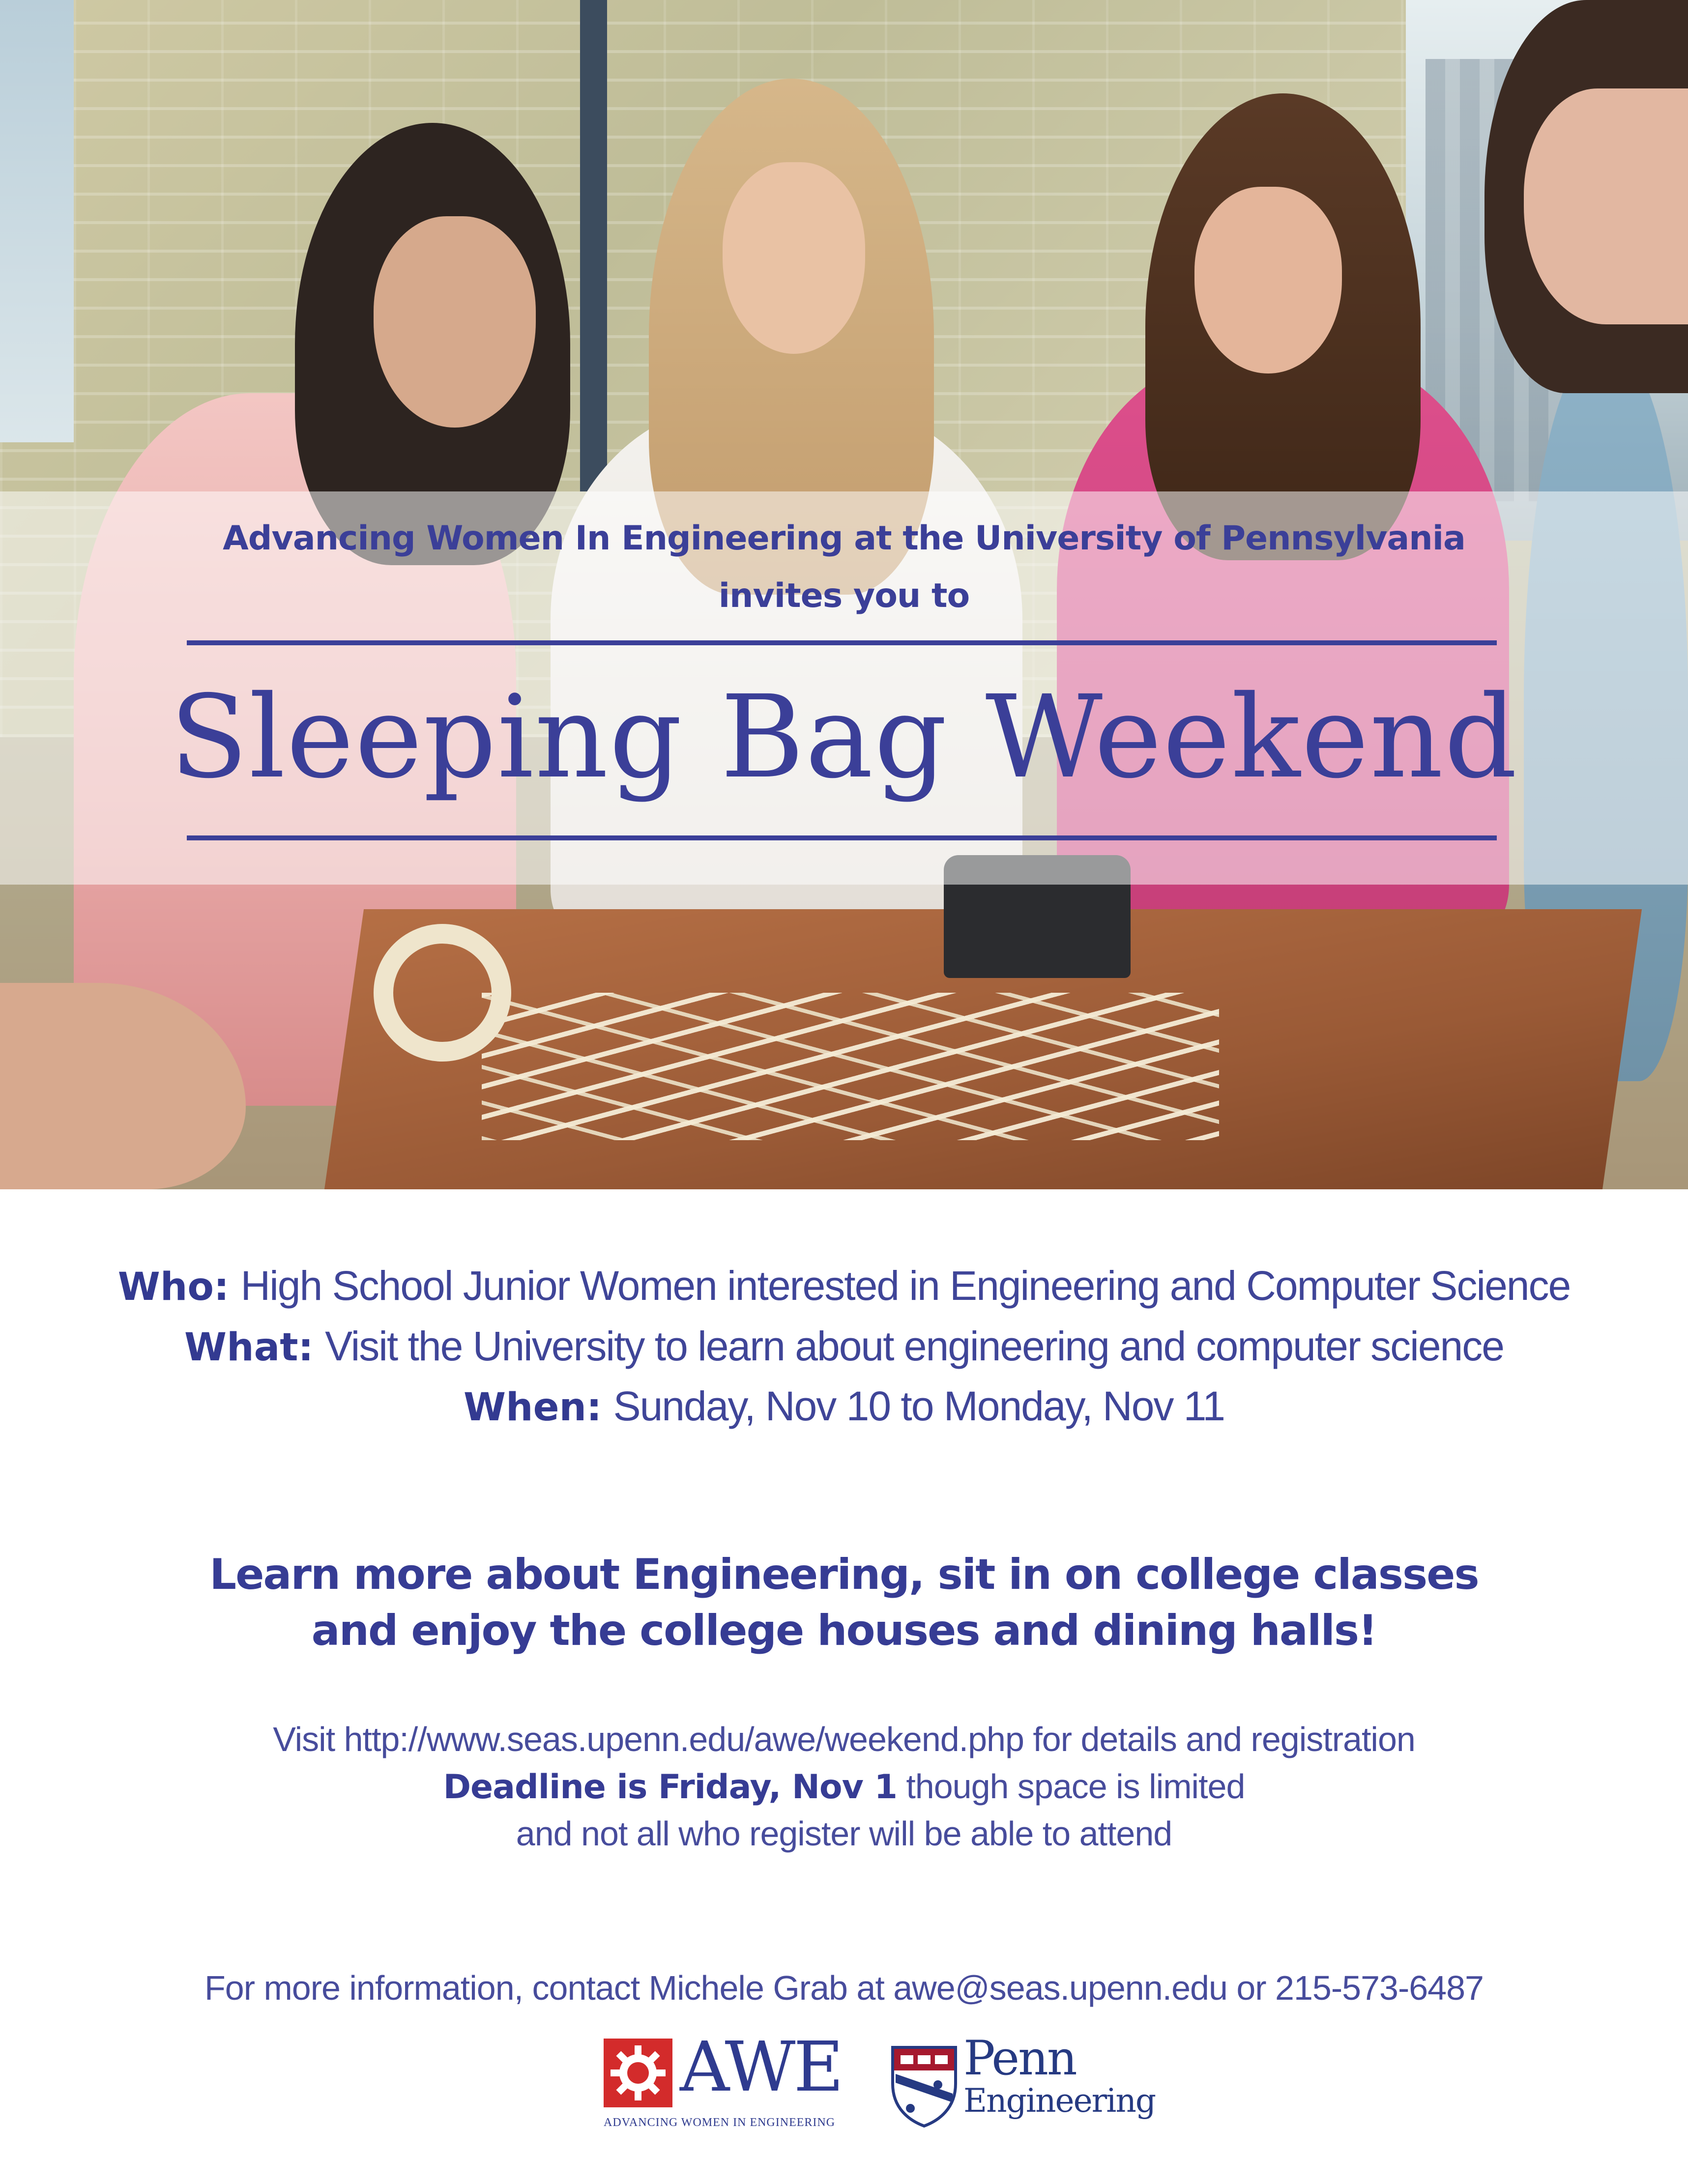 The width and height of the screenshot is (1688, 2184). What do you see at coordinates (37, 221) in the screenshot?
I see `window-left` at bounding box center [37, 221].